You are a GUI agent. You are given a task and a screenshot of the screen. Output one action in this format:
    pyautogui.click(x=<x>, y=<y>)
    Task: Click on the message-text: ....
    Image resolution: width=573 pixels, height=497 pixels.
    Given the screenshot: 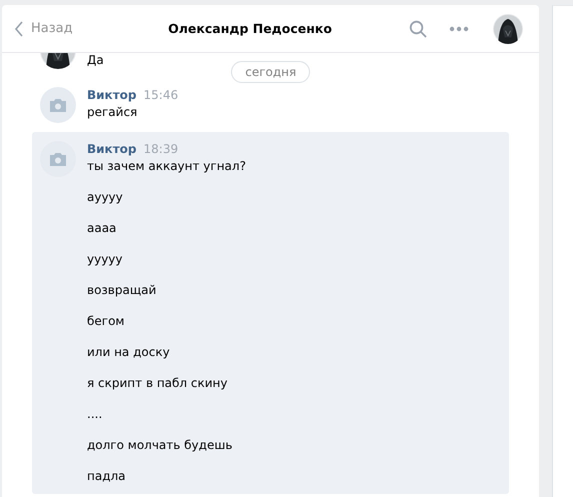 What is the action you would take?
    pyautogui.click(x=95, y=414)
    